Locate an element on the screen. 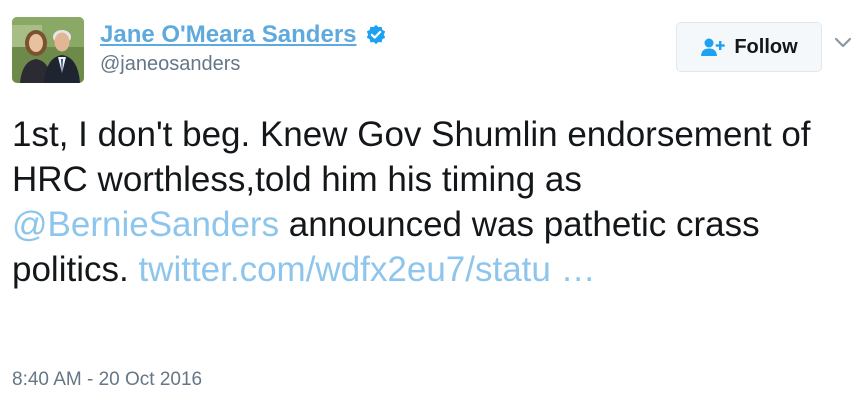 The image size is (868, 402). chevron-down-icon is located at coordinates (843, 42).